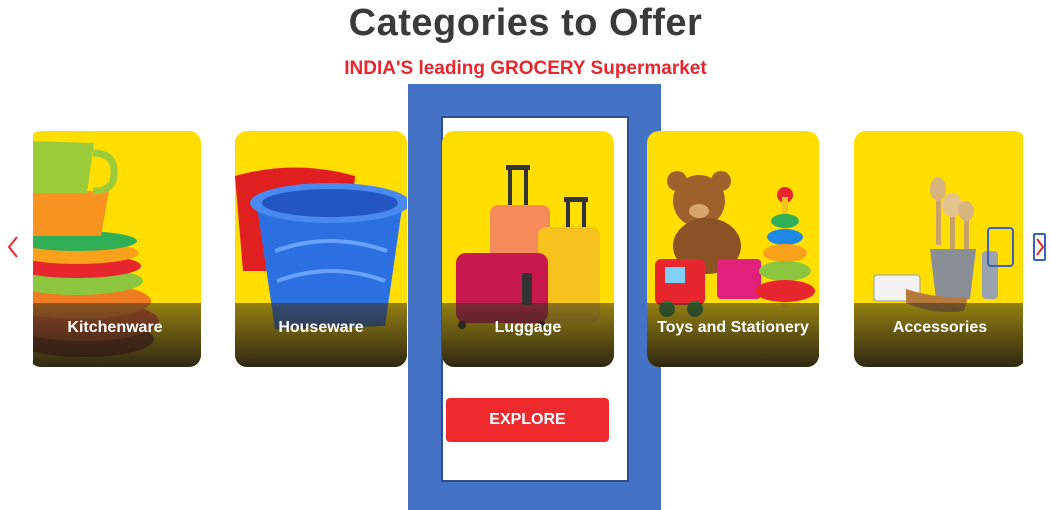 The height and width of the screenshot is (510, 1051). I want to click on category-label: Accessories, so click(940, 327).